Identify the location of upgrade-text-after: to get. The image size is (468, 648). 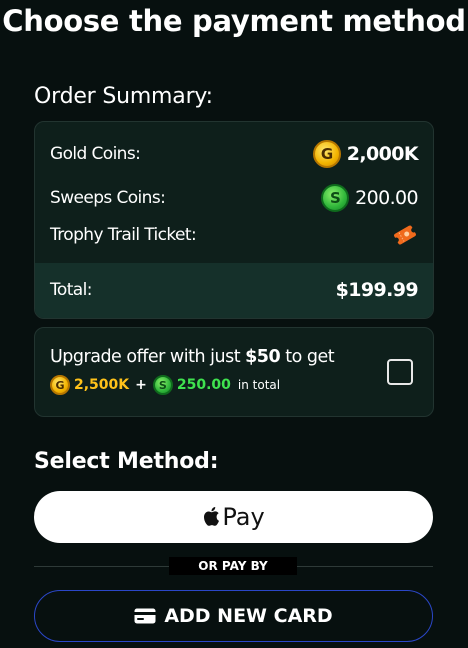
(307, 357).